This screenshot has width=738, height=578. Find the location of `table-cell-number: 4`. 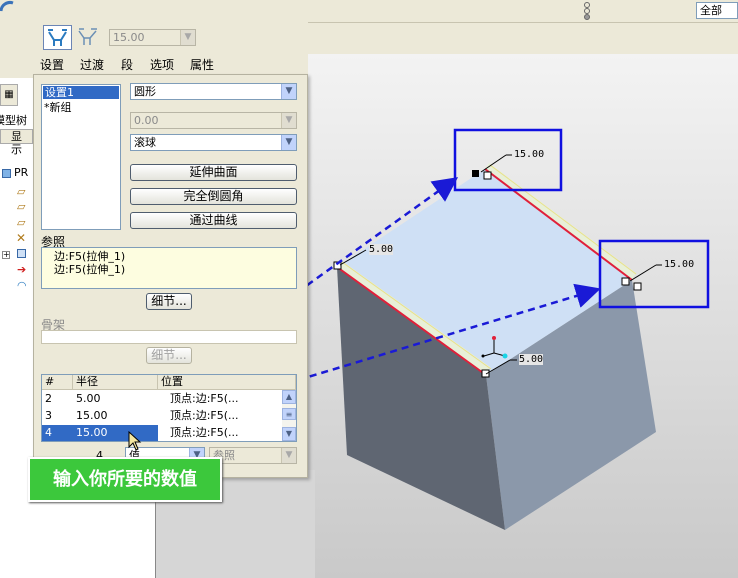

table-cell-number: 4 is located at coordinates (57, 433).